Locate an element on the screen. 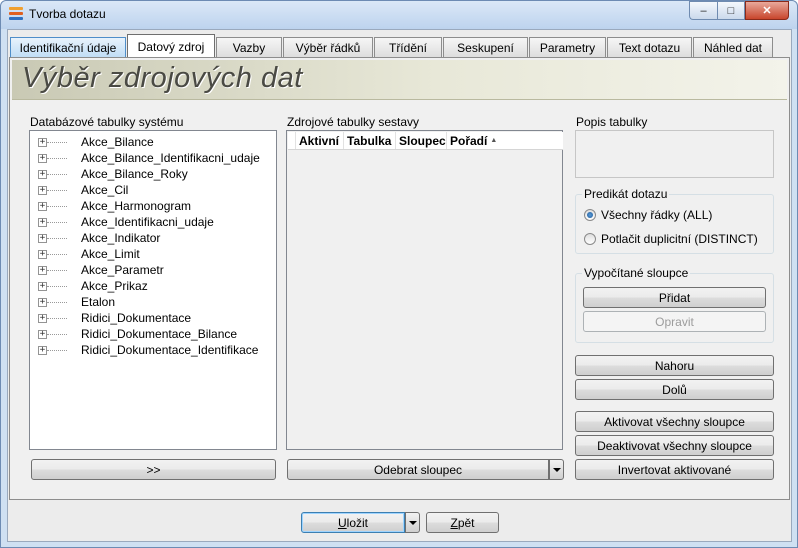  tree-item: + Akce_Bilance_Roky is located at coordinates (153, 174).